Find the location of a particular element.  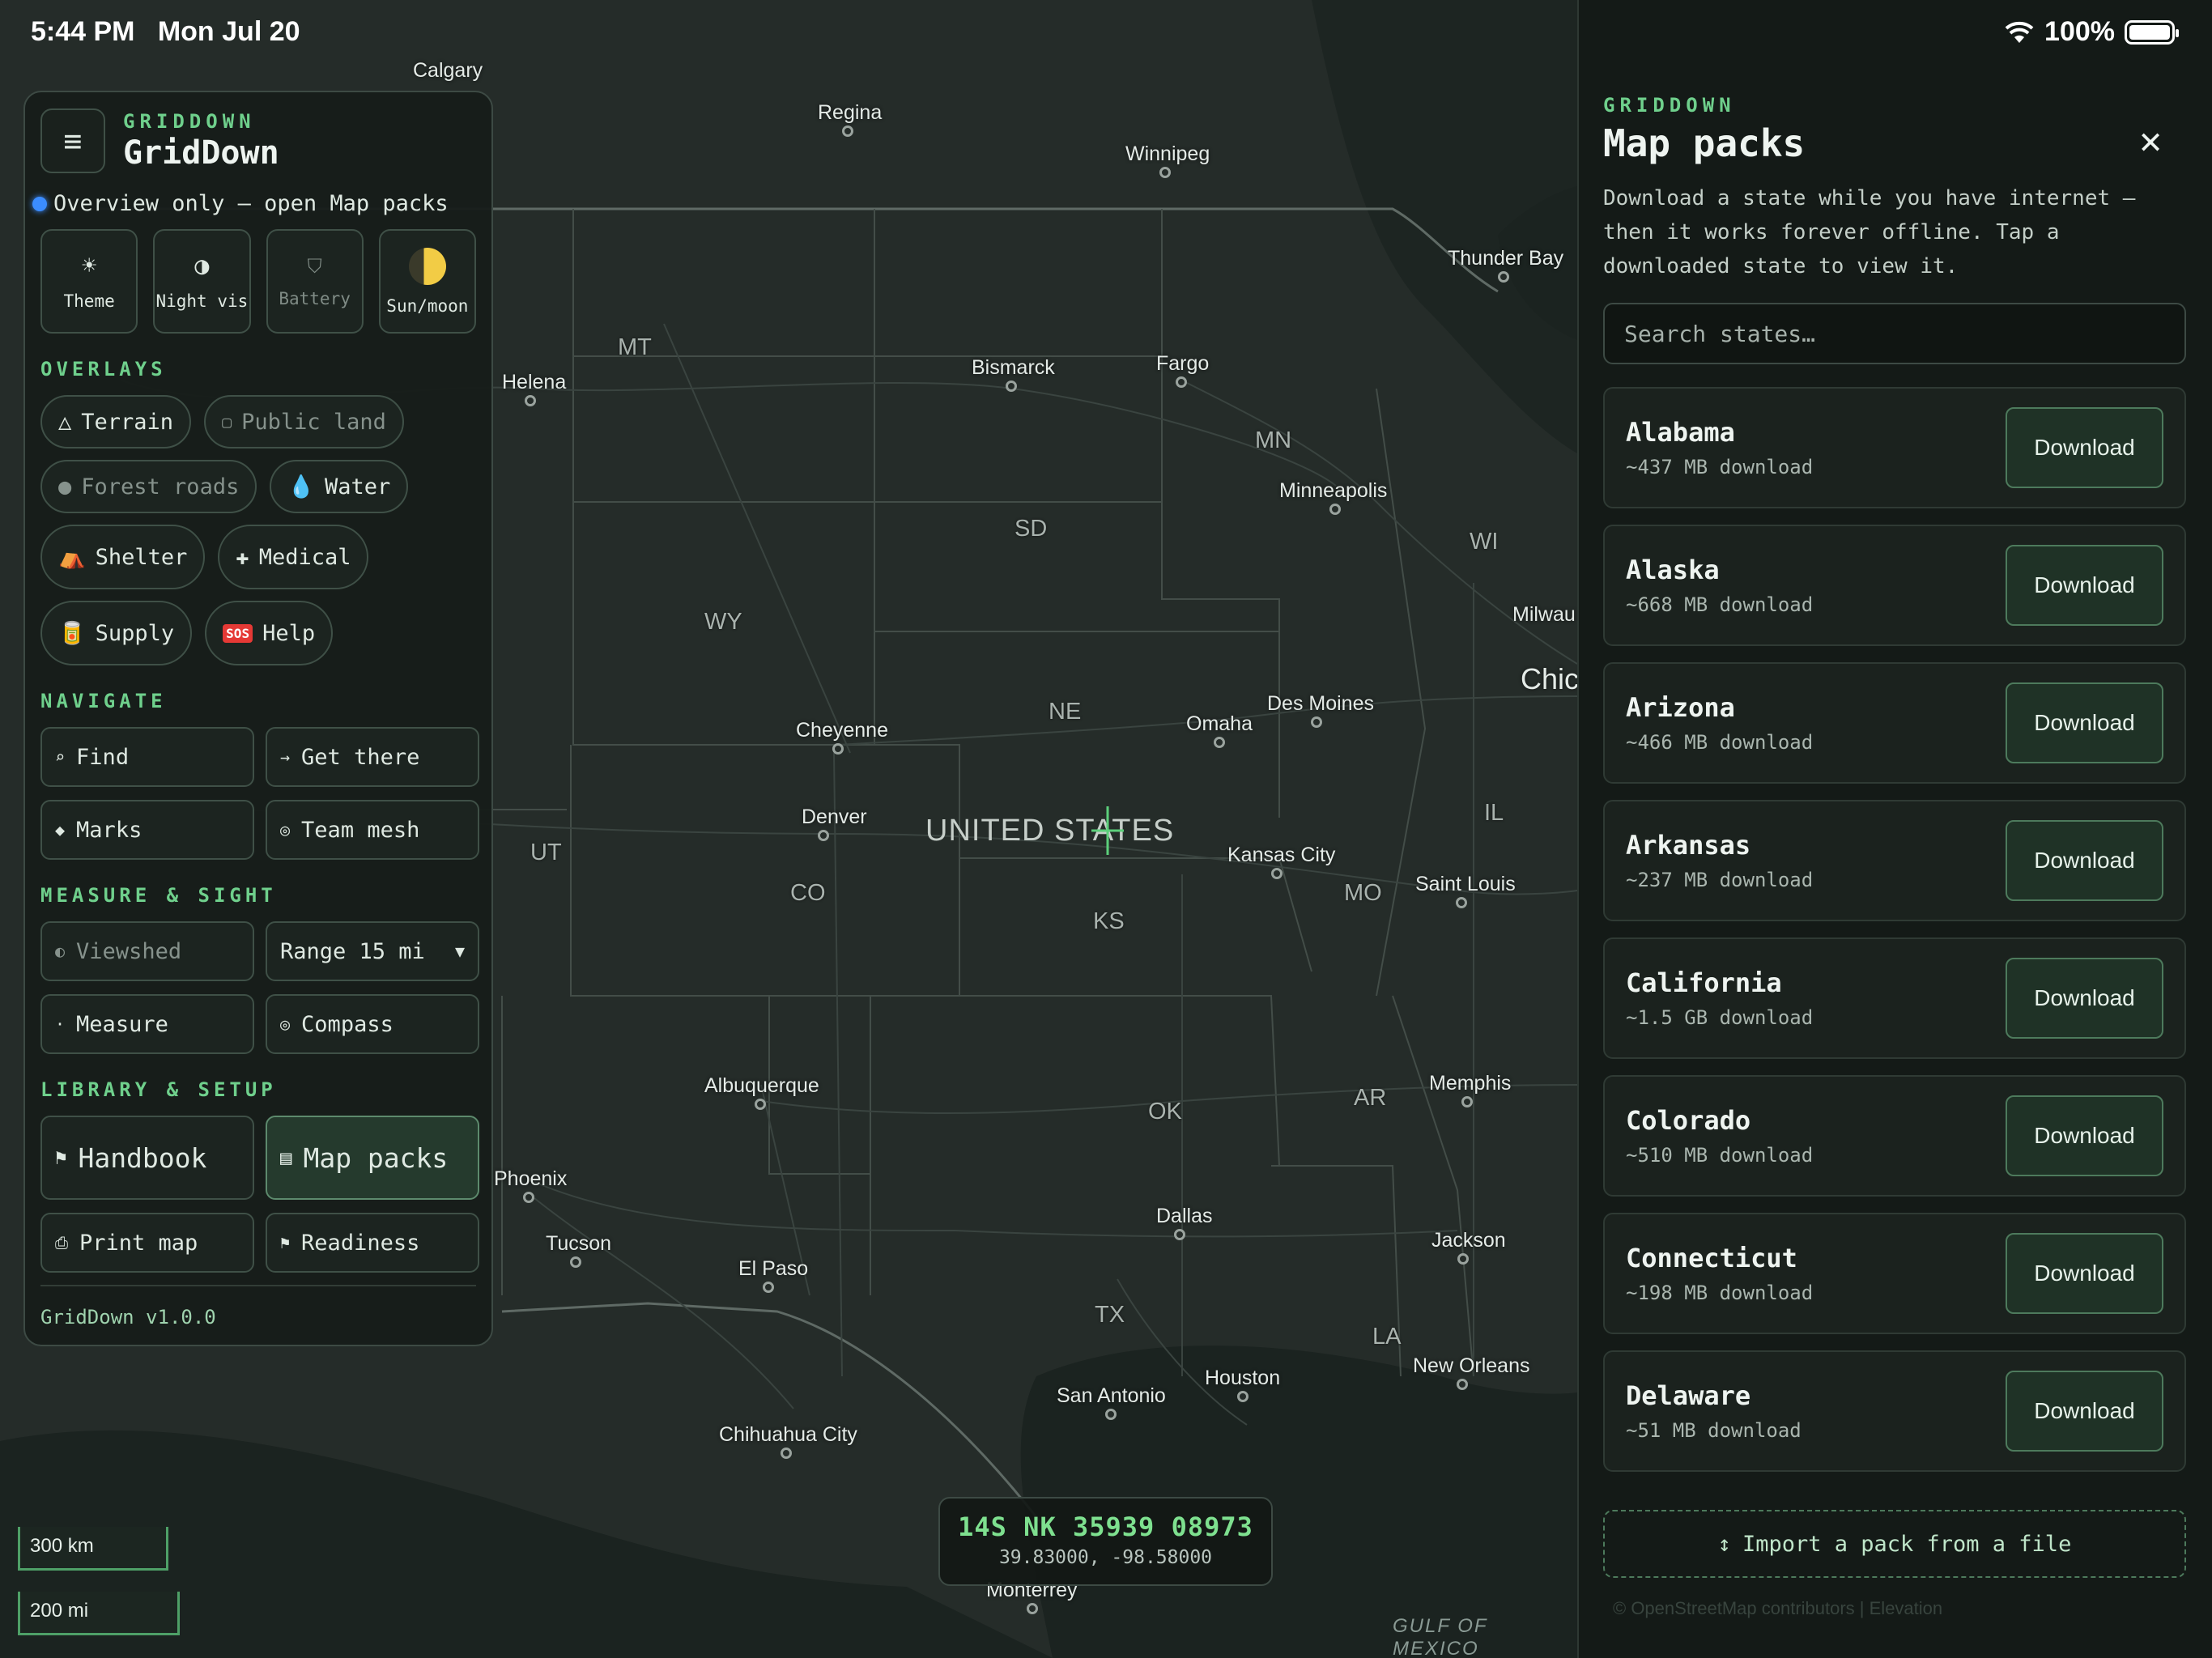

city-name: Fargo is located at coordinates (1183, 363).